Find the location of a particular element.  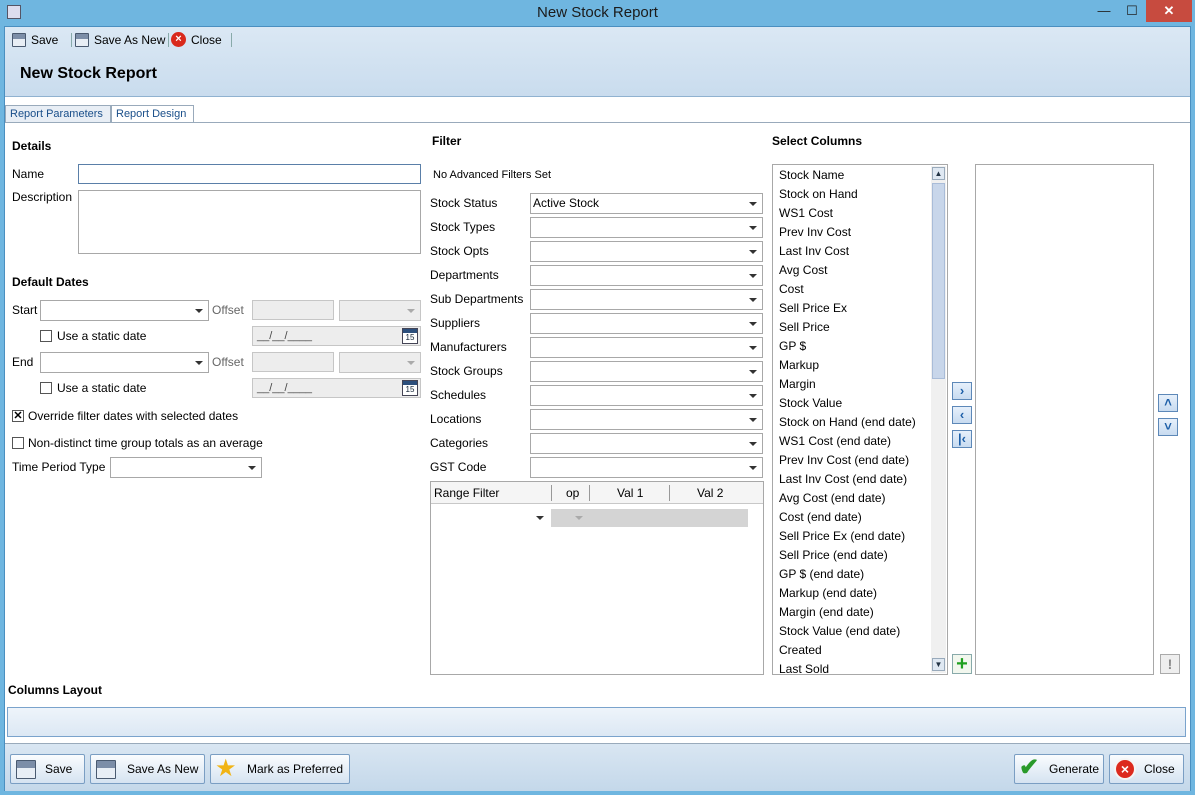

list-item: Margin is located at coordinates (797, 384).